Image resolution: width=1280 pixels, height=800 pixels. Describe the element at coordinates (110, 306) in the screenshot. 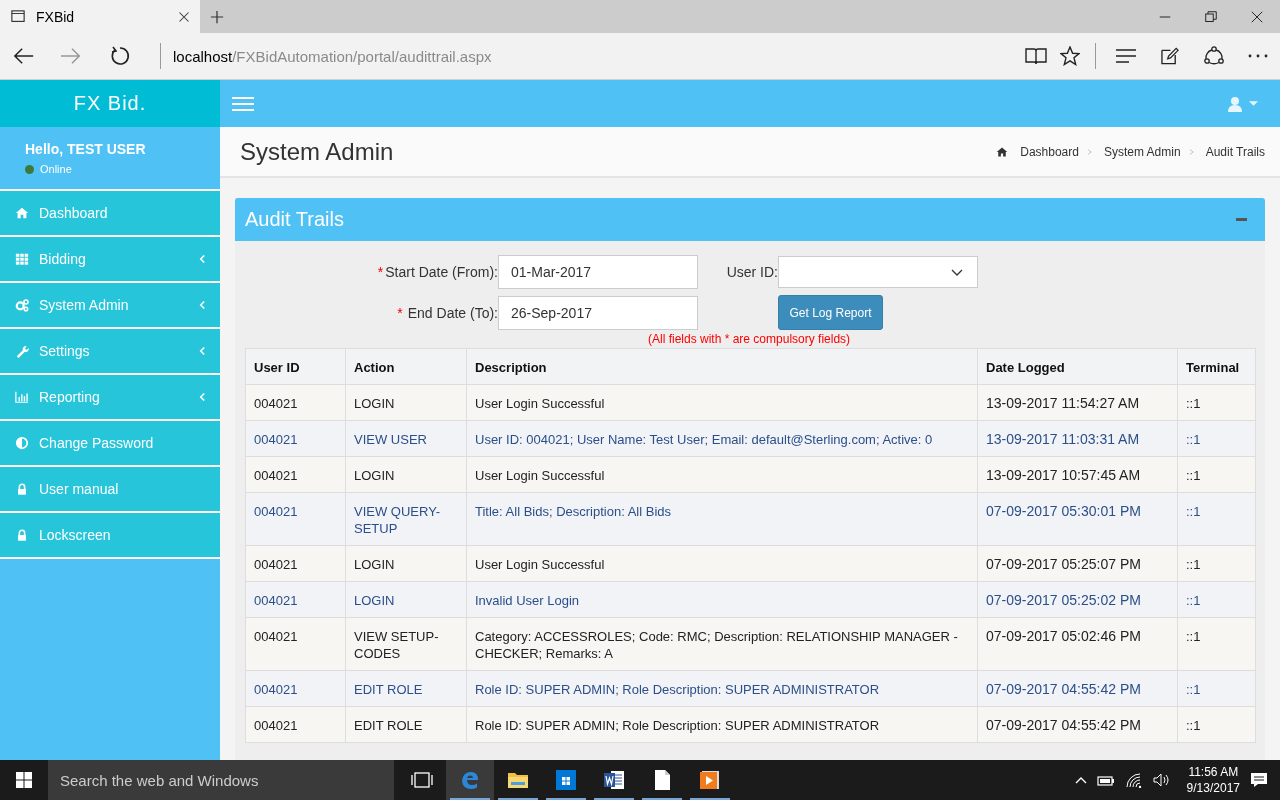

I see `sidebar-item: System Admin` at that location.